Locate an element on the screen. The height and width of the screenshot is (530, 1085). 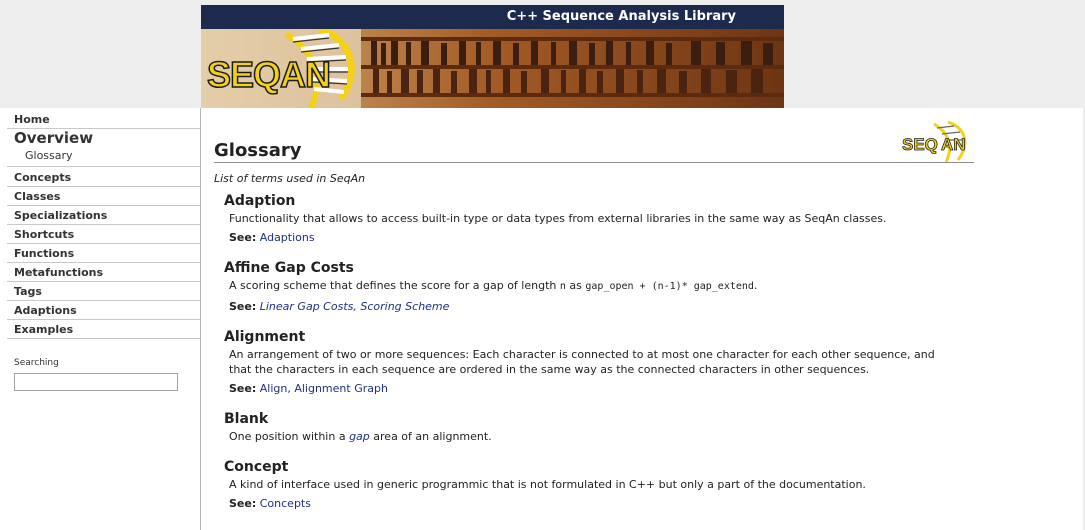
link-linear-gap-costs: Linear Gap Costs is located at coordinates (307, 306).